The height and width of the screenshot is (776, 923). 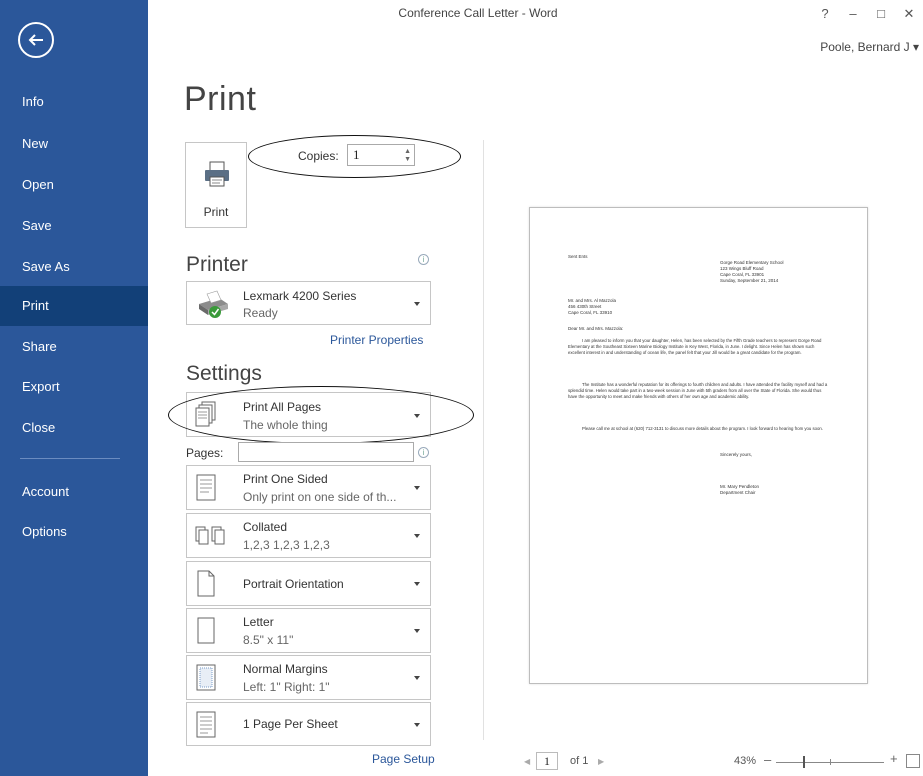 What do you see at coordinates (308, 630) in the screenshot?
I see `paper-size-dropdown: Letter 8.5" x 11"` at bounding box center [308, 630].